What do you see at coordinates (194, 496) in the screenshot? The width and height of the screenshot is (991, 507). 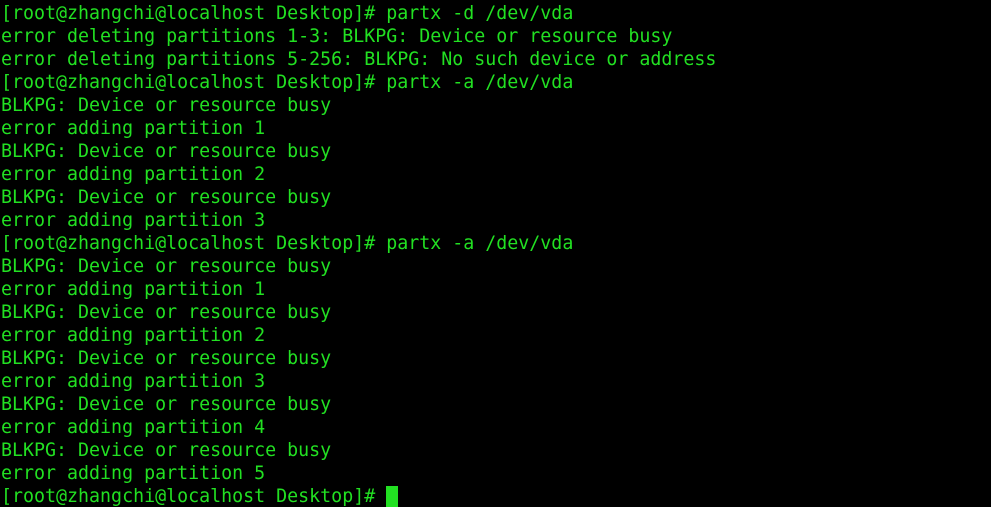 I see `terminal-prompt: [root@zhangchi@localhost Desktop]#` at bounding box center [194, 496].